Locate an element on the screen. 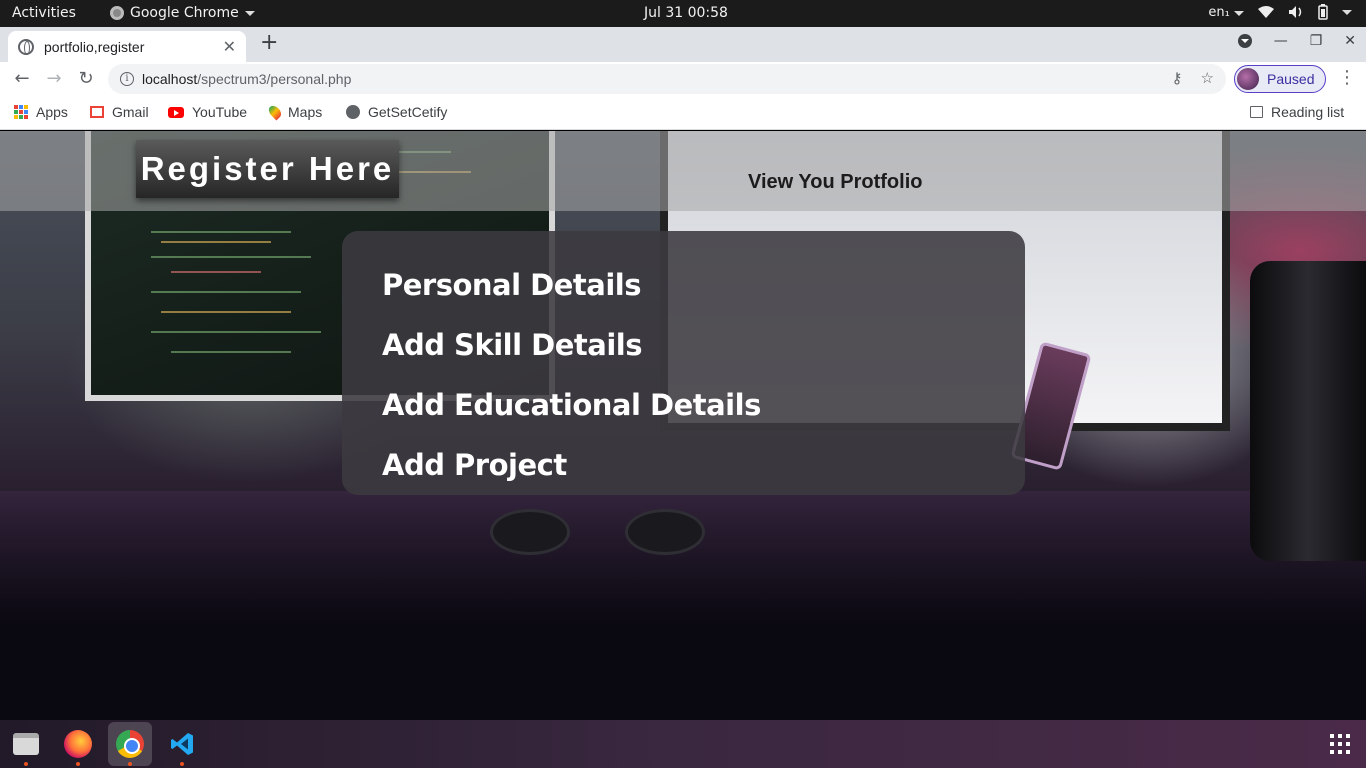 This screenshot has width=1366, height=768. menu-item-add-project: Add Project is located at coordinates (683, 465).